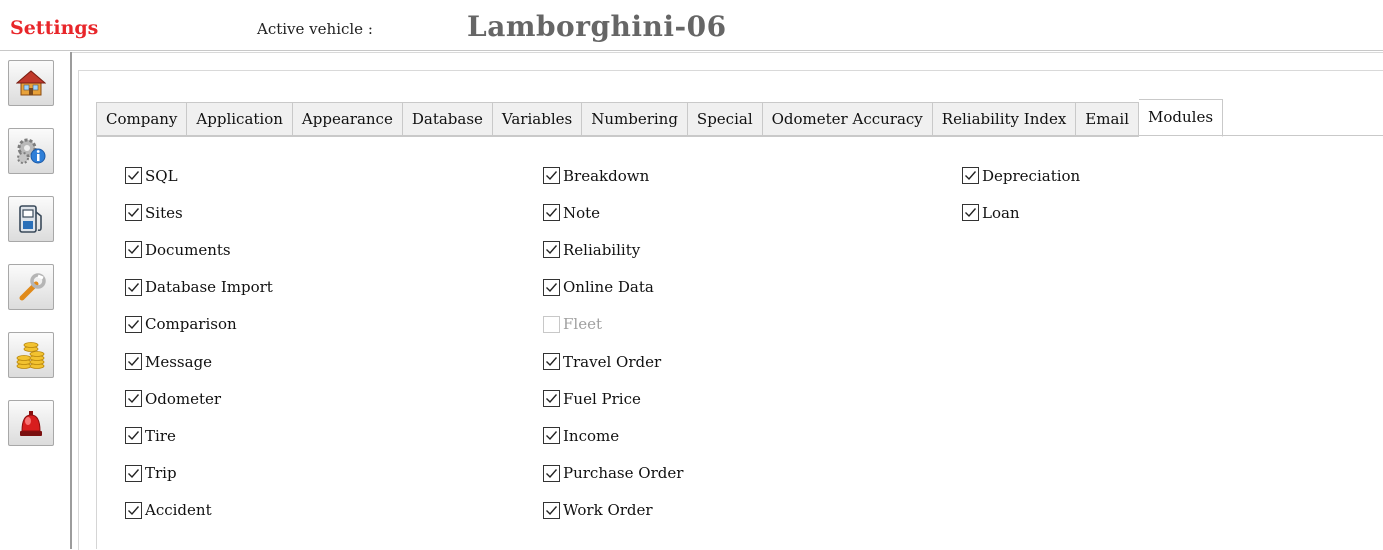 This screenshot has width=1383, height=550. What do you see at coordinates (623, 473) in the screenshot?
I see `module-label: Purchase Order` at bounding box center [623, 473].